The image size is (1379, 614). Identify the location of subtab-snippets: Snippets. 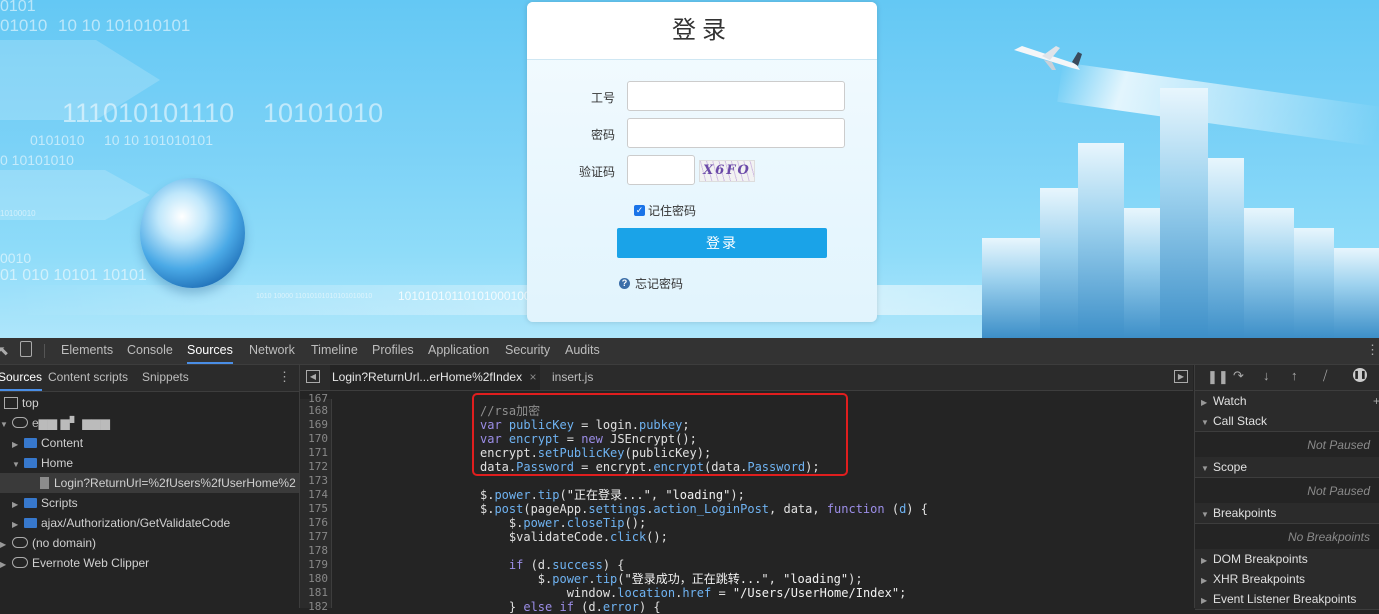
(165, 377).